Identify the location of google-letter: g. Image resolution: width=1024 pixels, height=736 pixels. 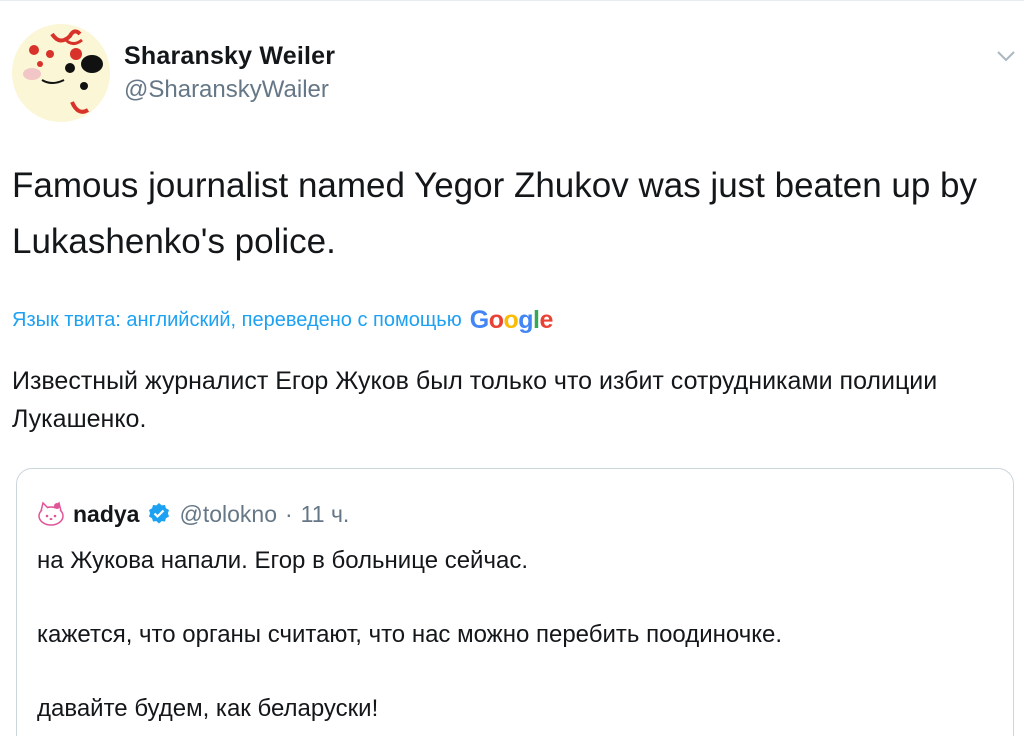
(526, 319).